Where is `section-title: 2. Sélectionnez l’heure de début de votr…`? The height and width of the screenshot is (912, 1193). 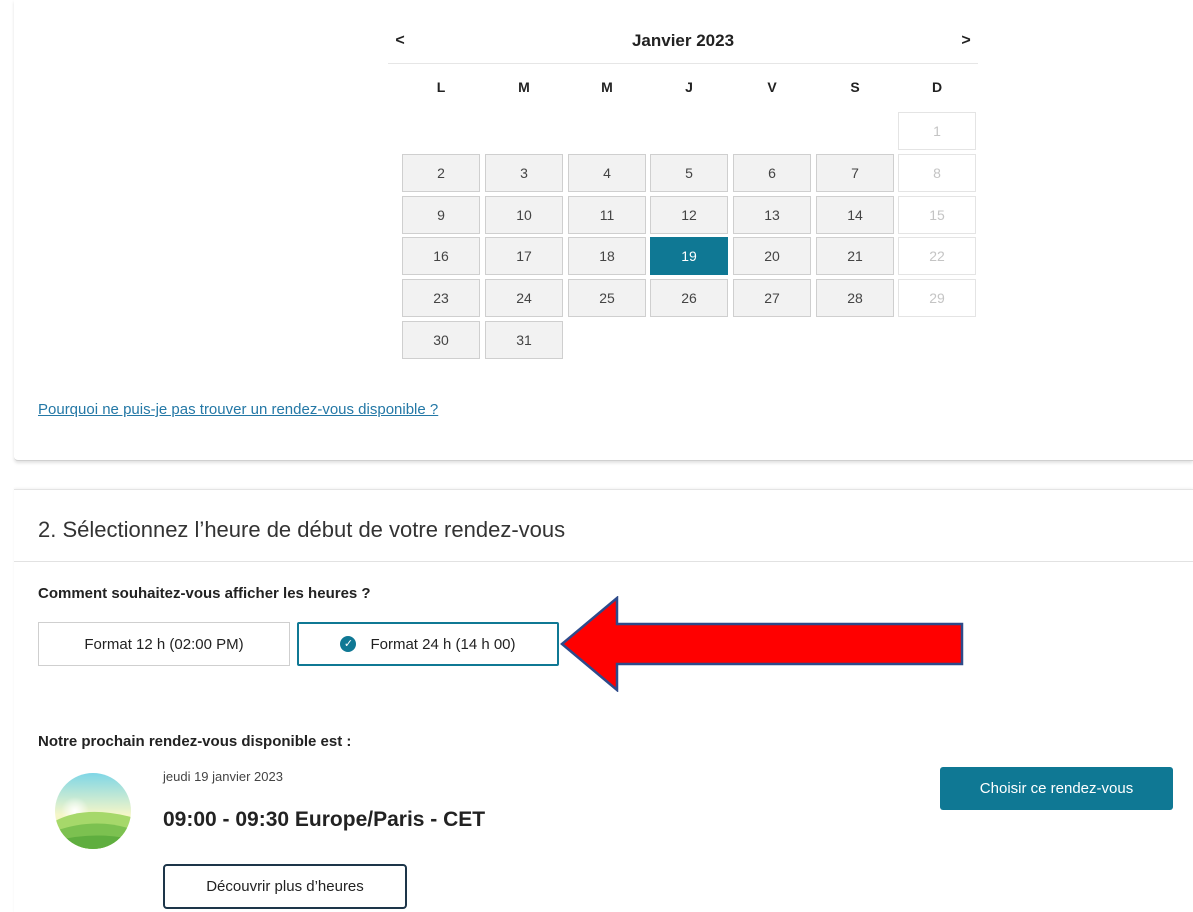 section-title: 2. Sélectionnez l’heure de début de votr… is located at coordinates (302, 529).